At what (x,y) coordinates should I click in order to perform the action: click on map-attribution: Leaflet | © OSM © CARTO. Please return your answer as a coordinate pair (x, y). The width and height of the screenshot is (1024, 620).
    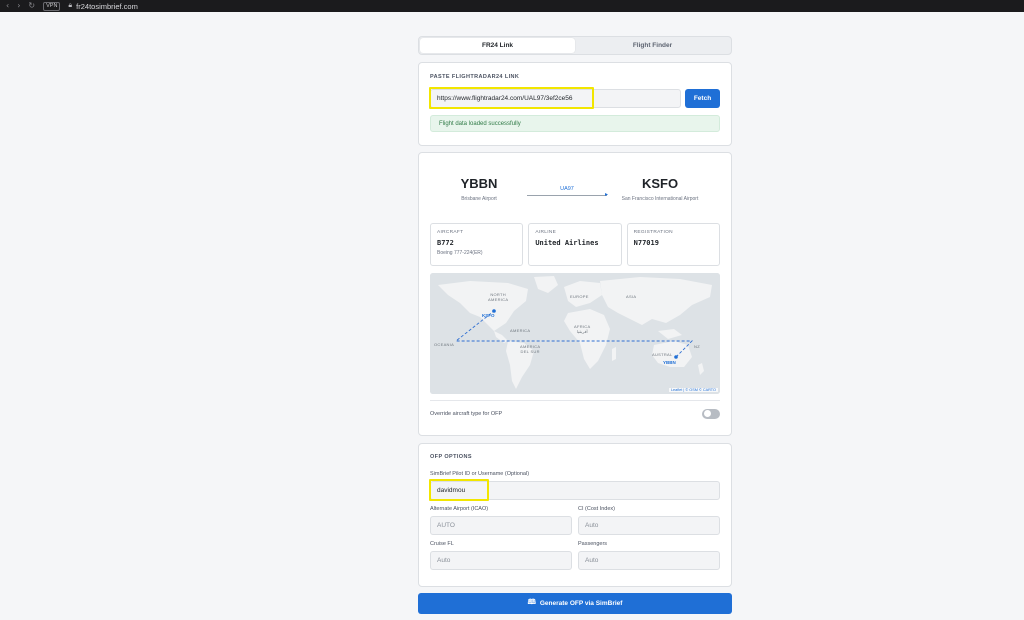
    Looking at the image, I should click on (693, 390).